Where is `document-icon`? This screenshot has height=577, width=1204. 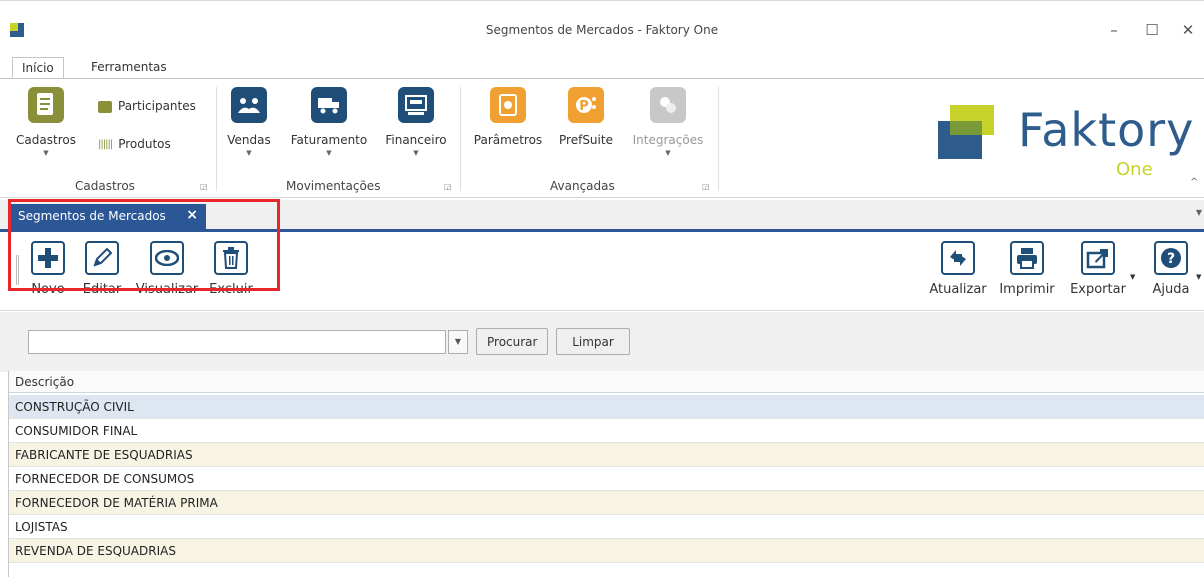
document-icon is located at coordinates (46, 105).